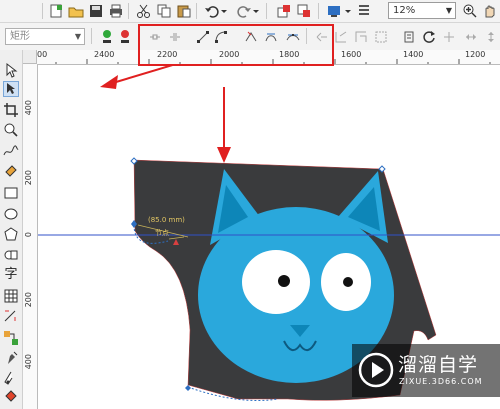  Describe the element at coordinates (11, 358) in the screenshot. I see `drop-shadow-tool-icon` at that location.